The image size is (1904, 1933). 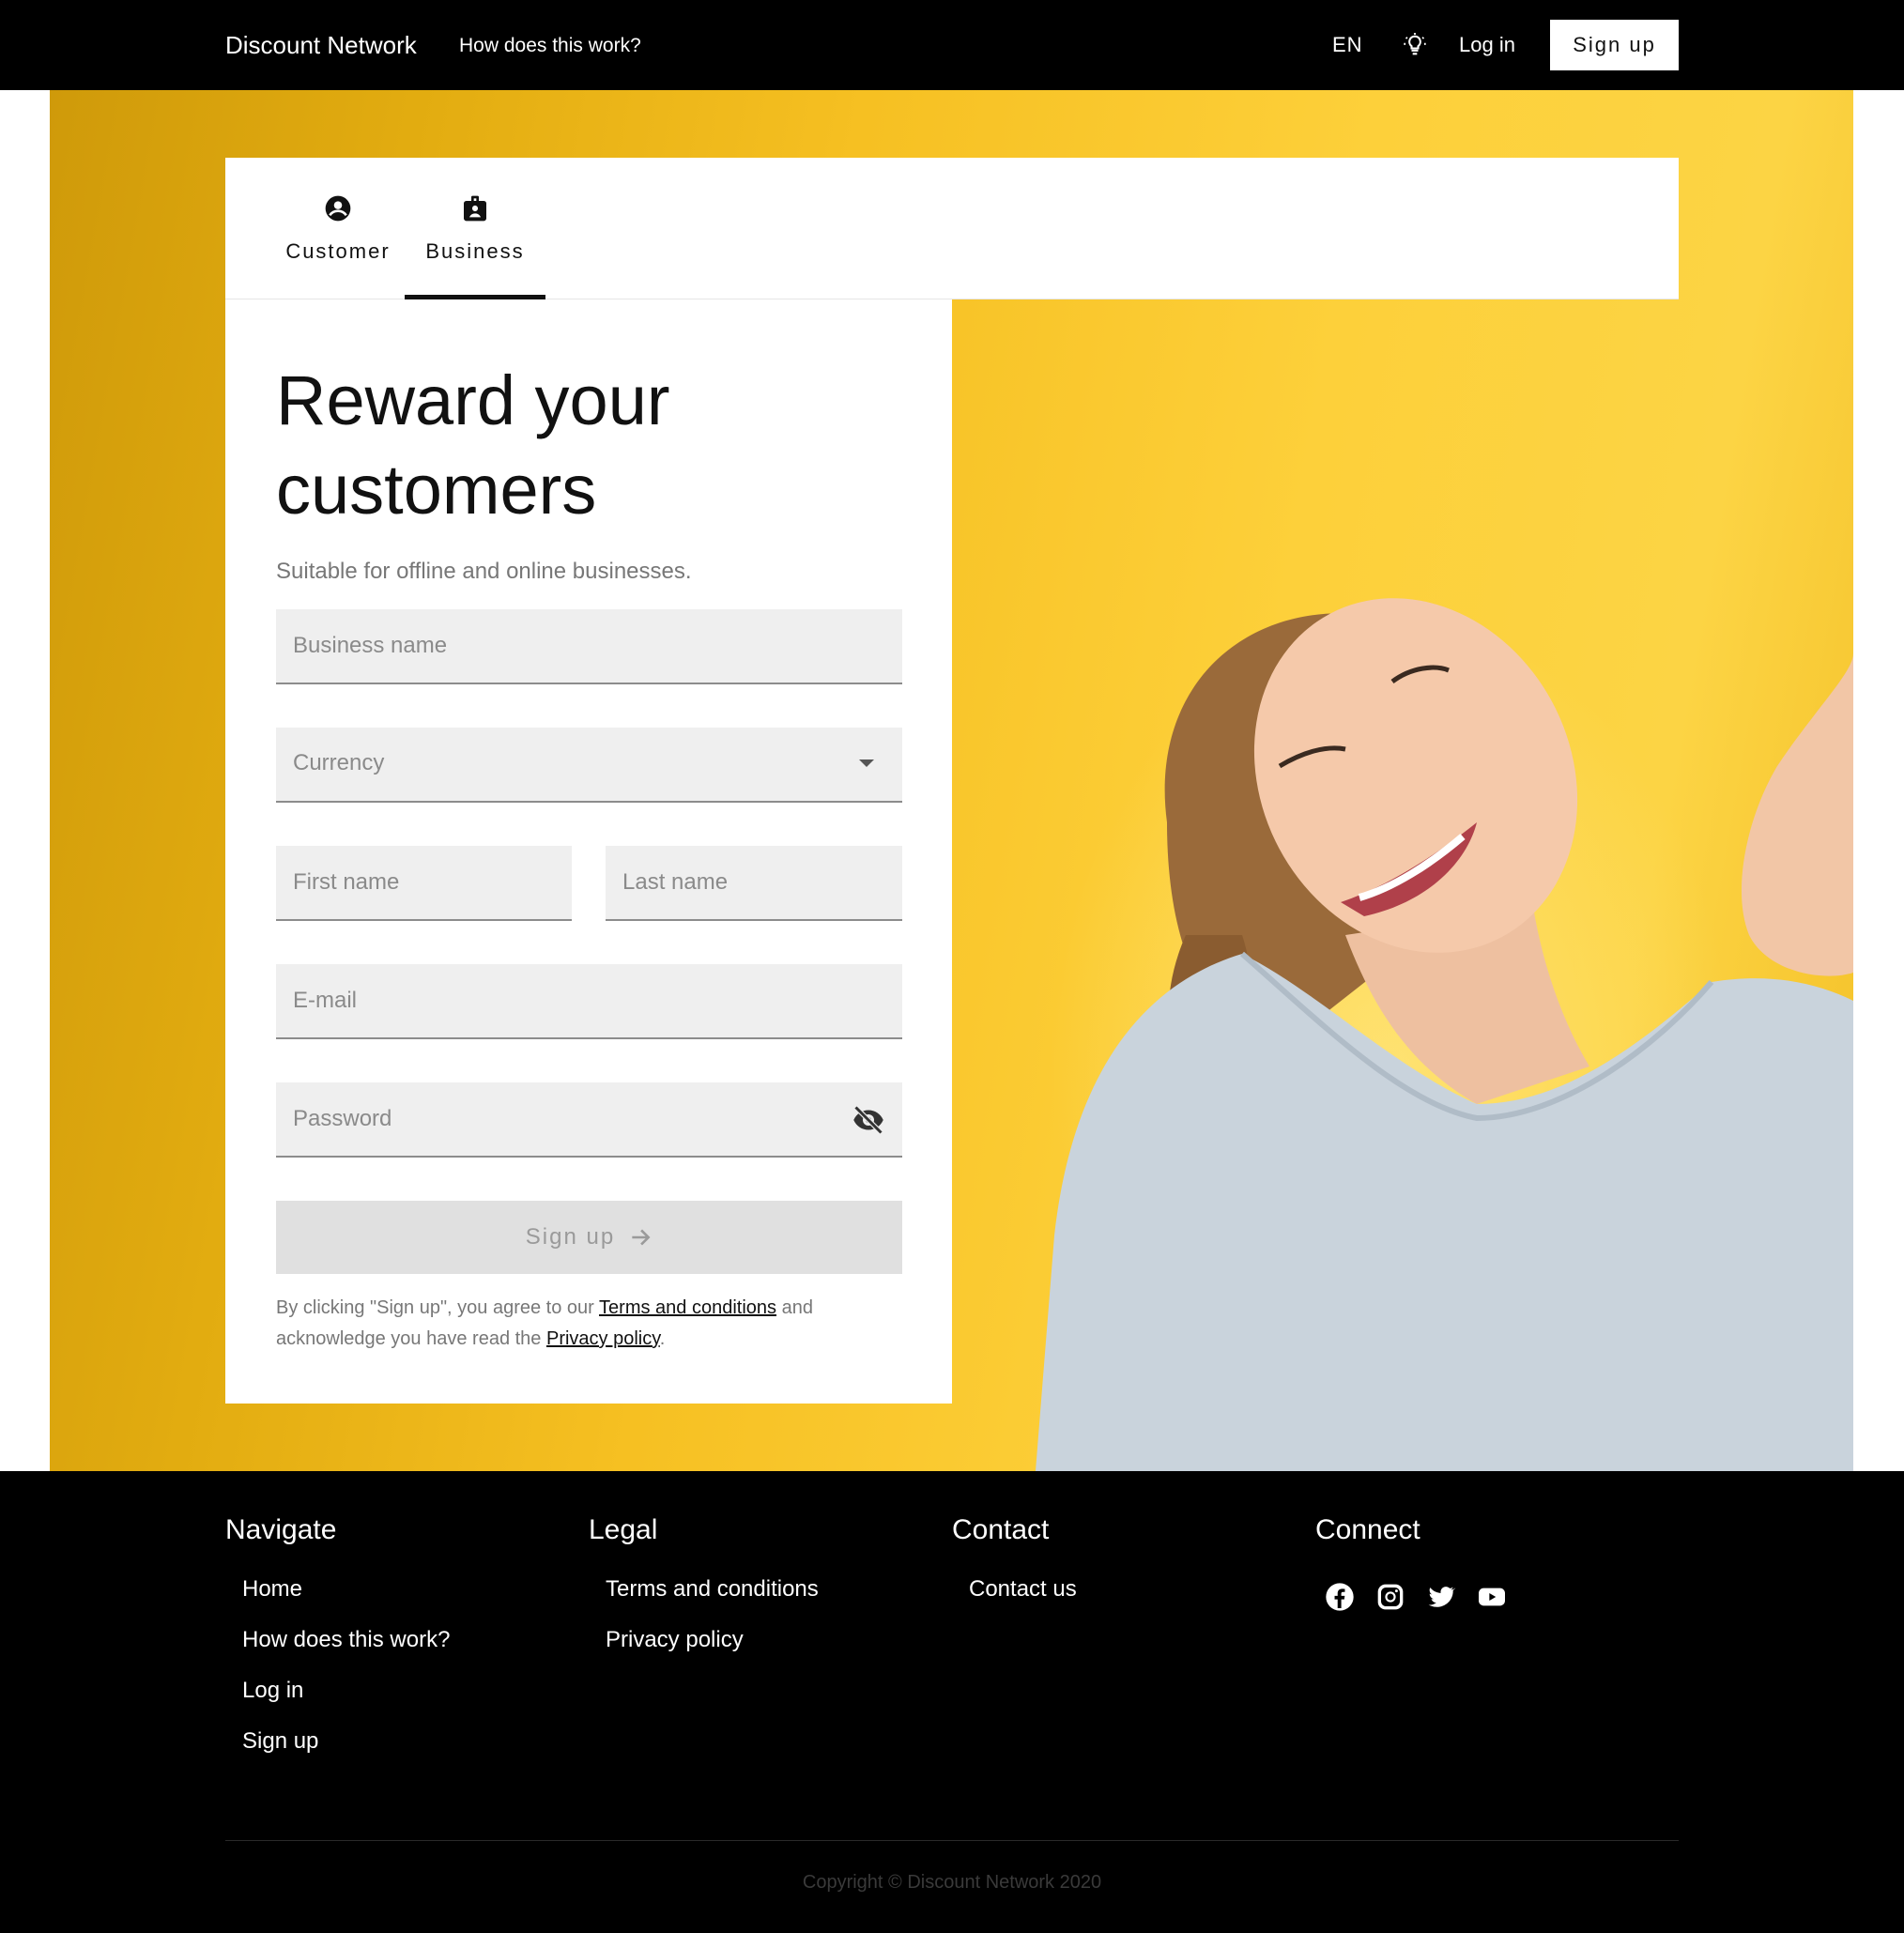 What do you see at coordinates (1014, 1568) in the screenshot?
I see `footer-contact: Contact Contact us` at bounding box center [1014, 1568].